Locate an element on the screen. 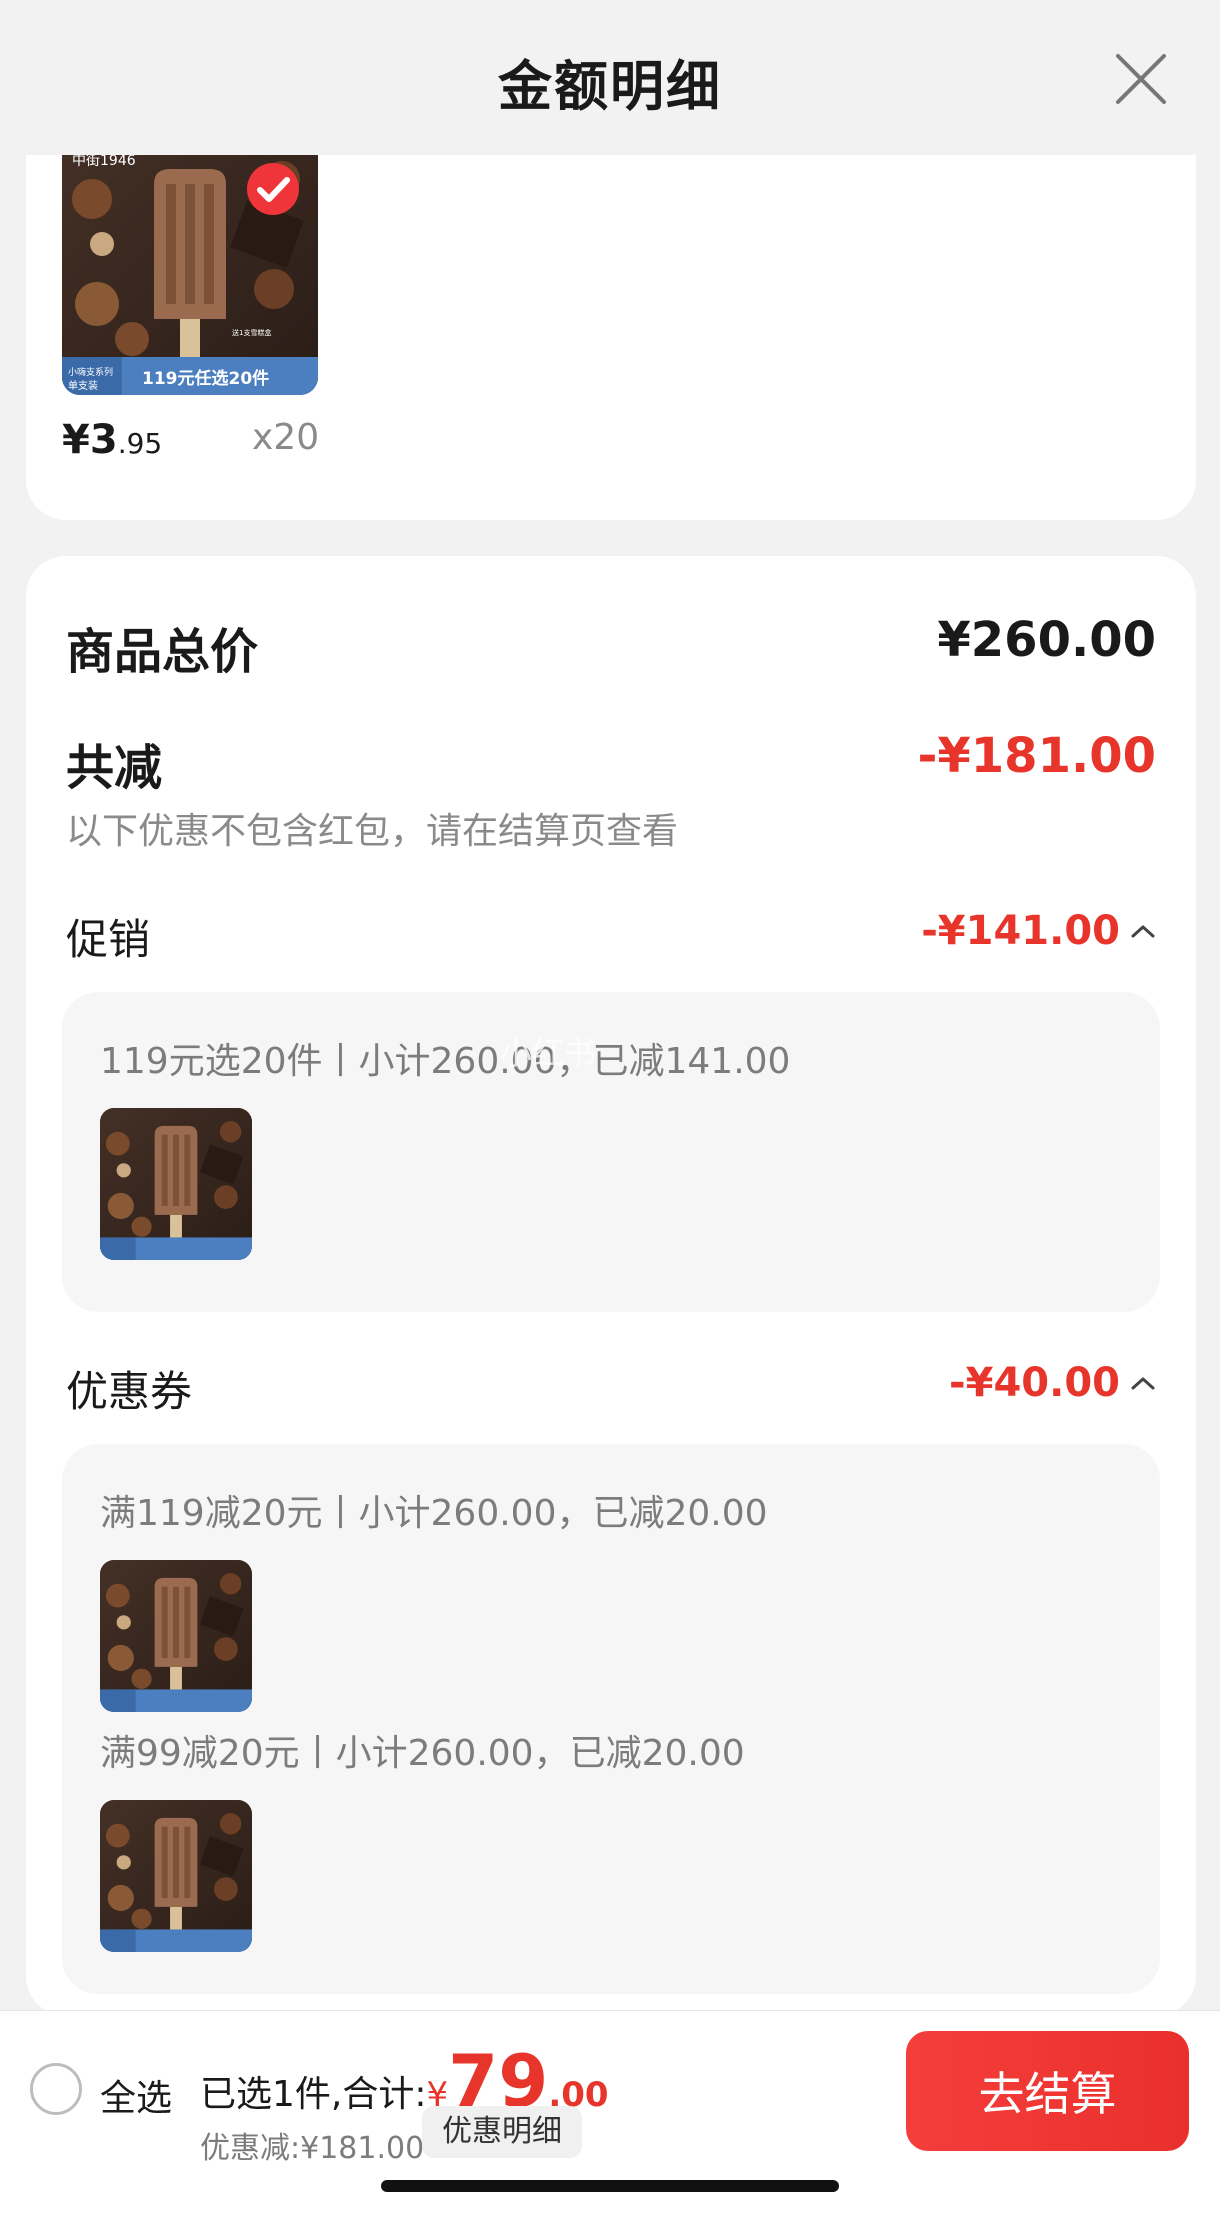 This screenshot has height=2217, width=1220. product-brand-text: 中街1946 is located at coordinates (104, 162).